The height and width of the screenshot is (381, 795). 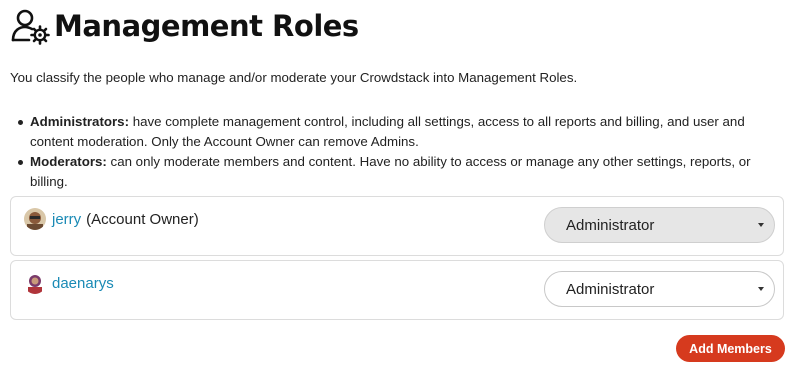 What do you see at coordinates (79, 121) in the screenshot?
I see `role-name: Administrators:` at bounding box center [79, 121].